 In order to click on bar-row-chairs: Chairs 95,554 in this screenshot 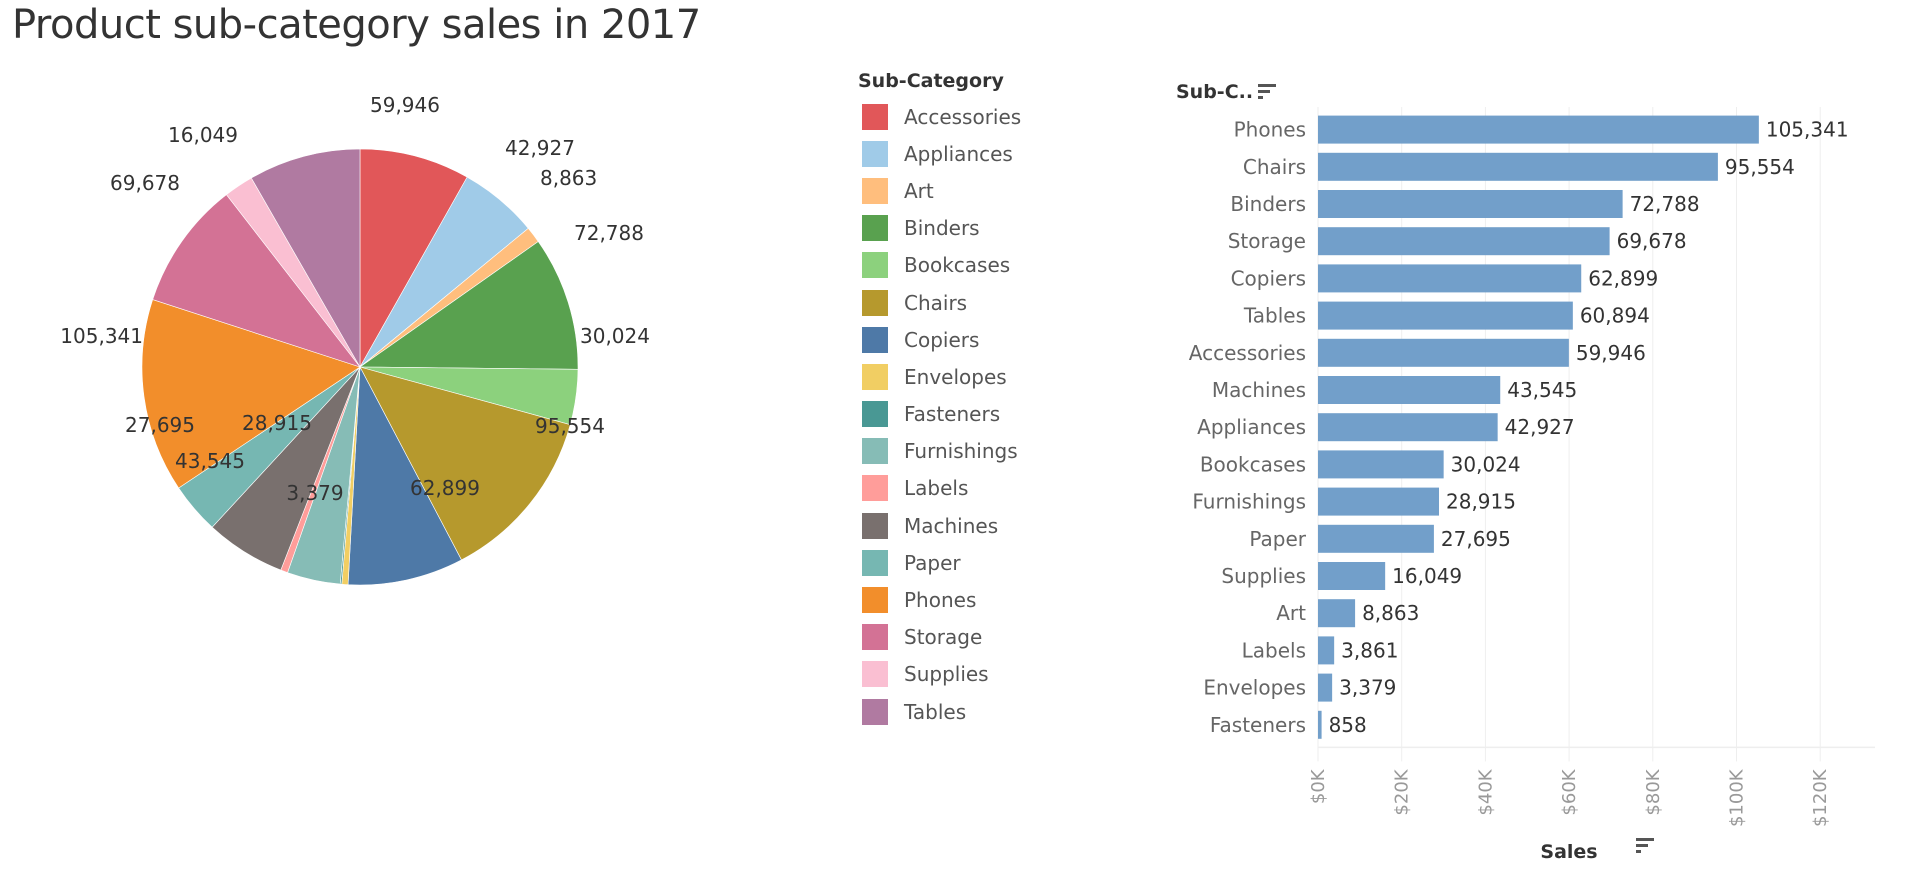, I will do `click(1519, 166)`.